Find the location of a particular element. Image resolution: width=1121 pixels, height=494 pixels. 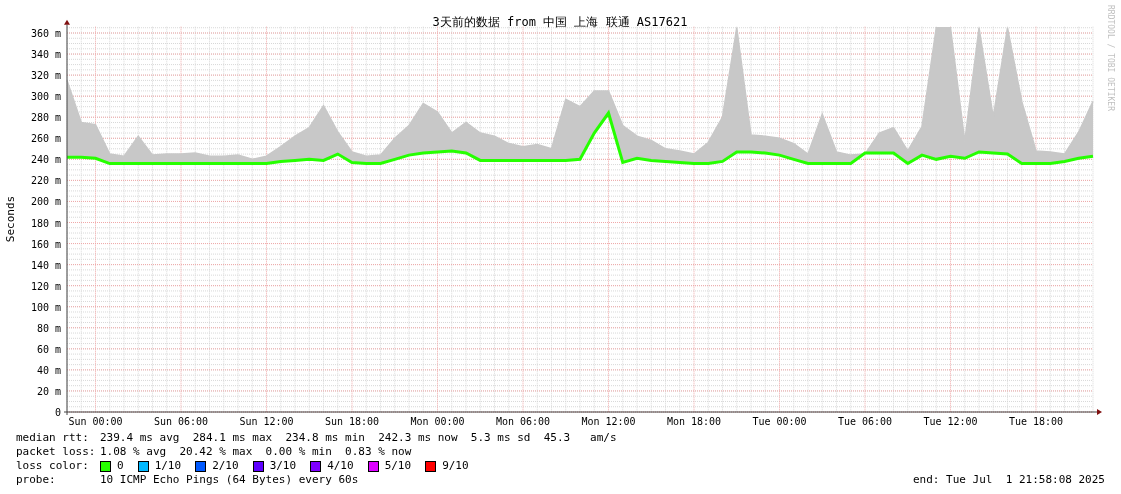

tick-label: 40 m is located at coordinates (48, 370).